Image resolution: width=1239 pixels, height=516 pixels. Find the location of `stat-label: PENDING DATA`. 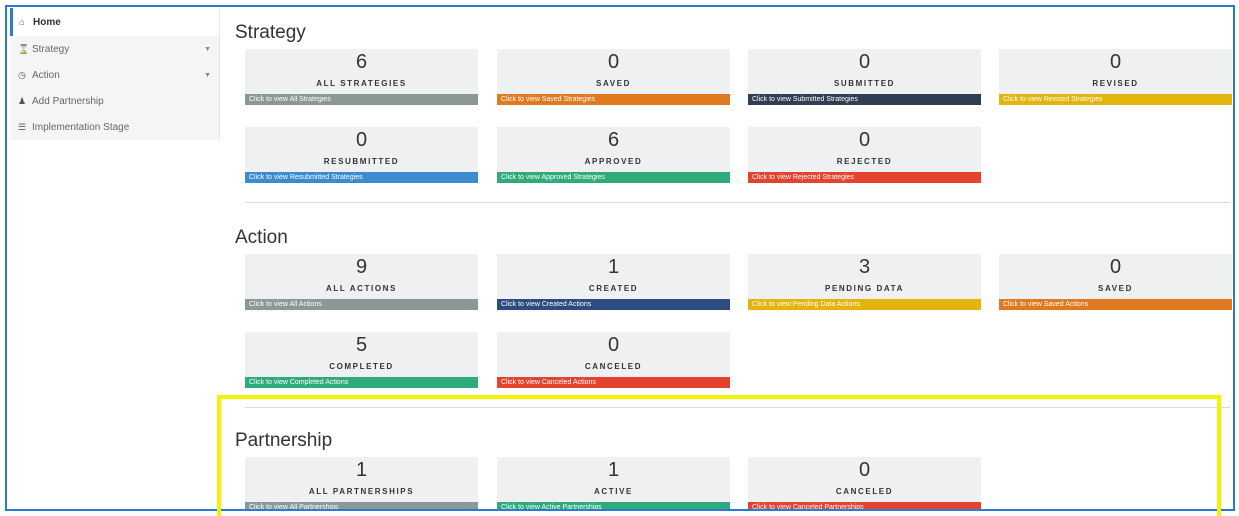

stat-label: PENDING DATA is located at coordinates (864, 288).